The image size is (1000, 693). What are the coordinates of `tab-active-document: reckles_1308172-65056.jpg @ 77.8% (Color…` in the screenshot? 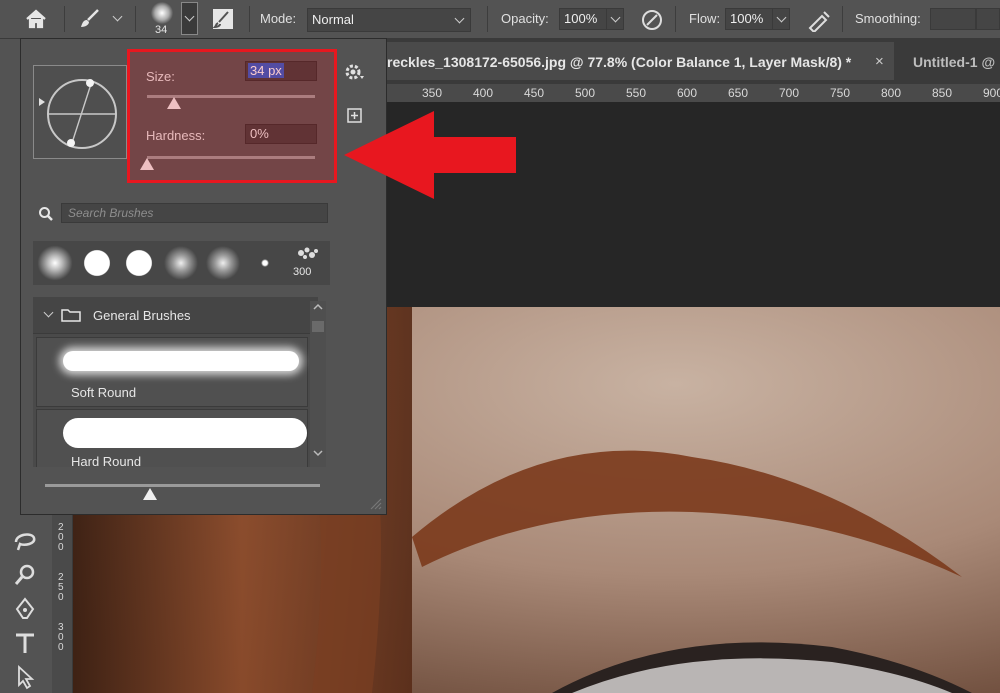 It's located at (640, 61).